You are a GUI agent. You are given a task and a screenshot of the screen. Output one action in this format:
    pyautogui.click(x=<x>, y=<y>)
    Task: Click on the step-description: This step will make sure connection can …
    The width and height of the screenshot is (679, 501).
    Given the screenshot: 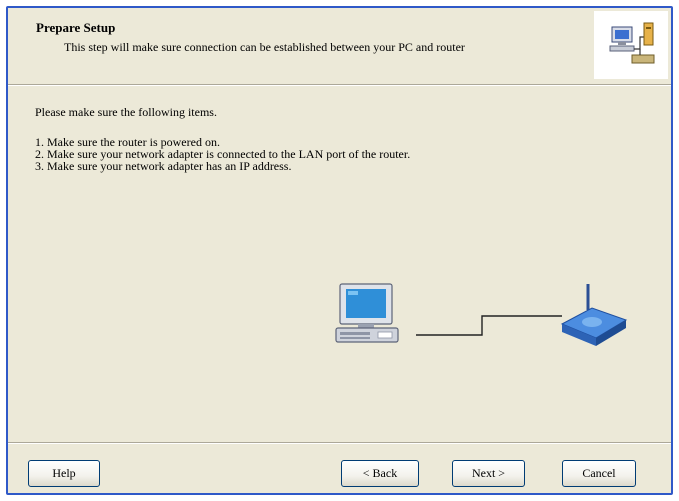 What is the action you would take?
    pyautogui.click(x=264, y=47)
    